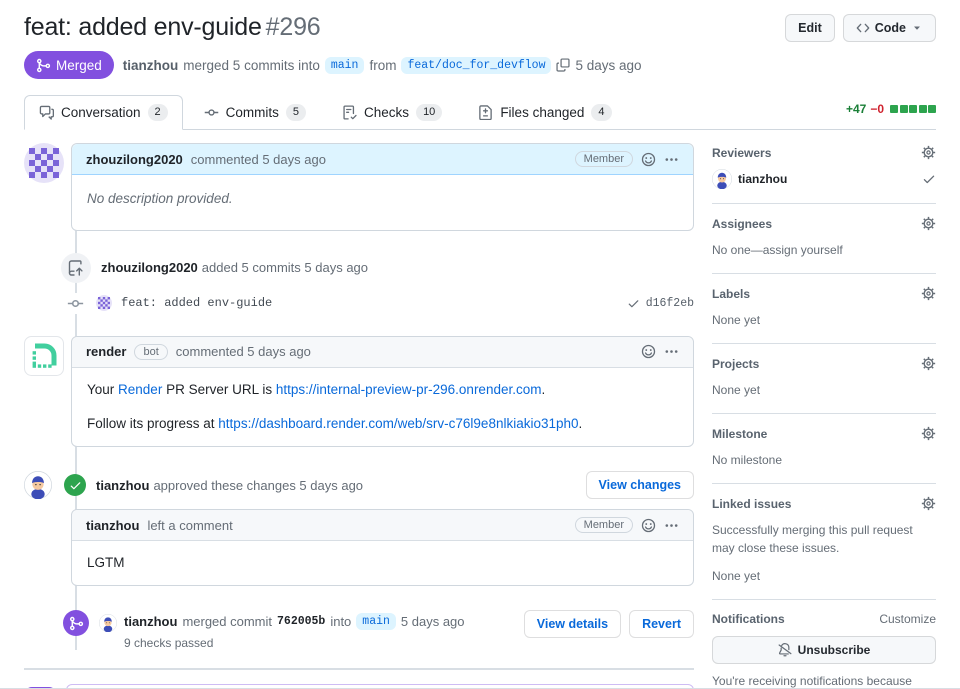 This screenshot has width=960, height=689. I want to click on assignees-empty-text: No one—assign yourself, so click(824, 250).